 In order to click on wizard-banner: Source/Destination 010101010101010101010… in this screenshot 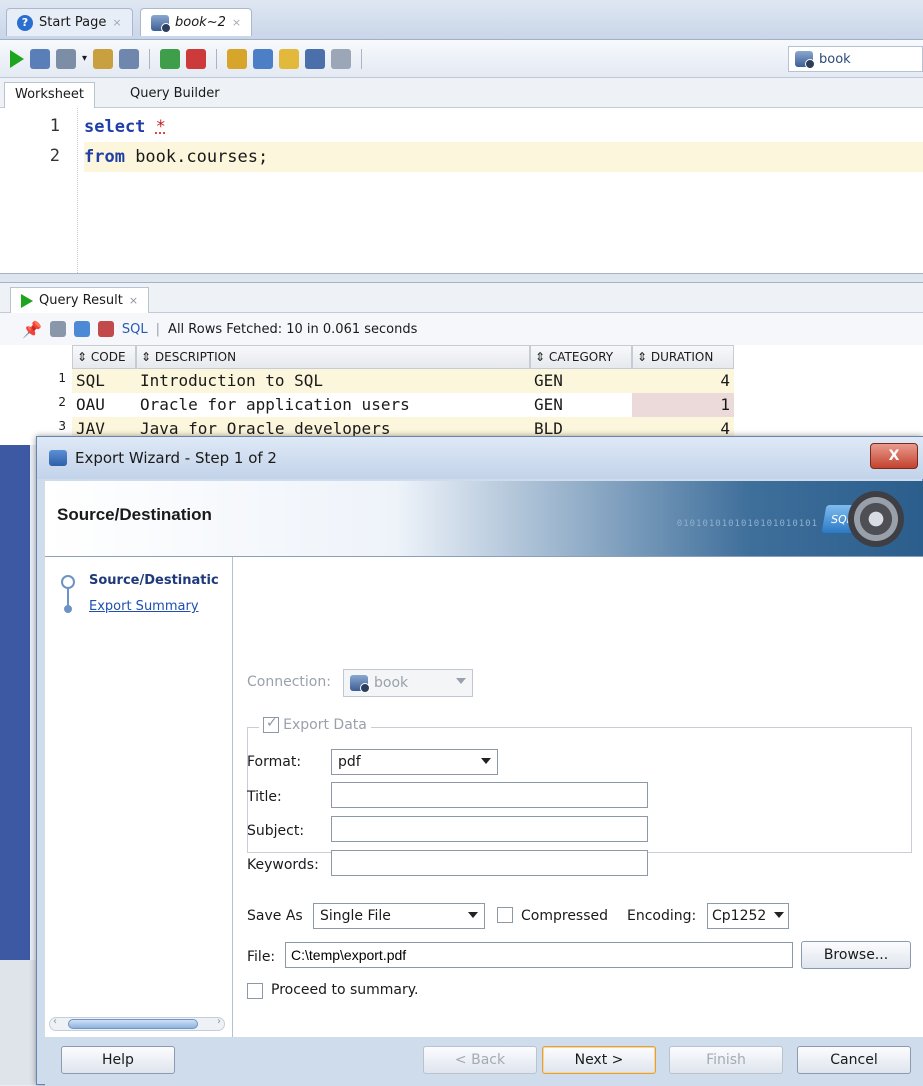, I will do `click(484, 519)`.